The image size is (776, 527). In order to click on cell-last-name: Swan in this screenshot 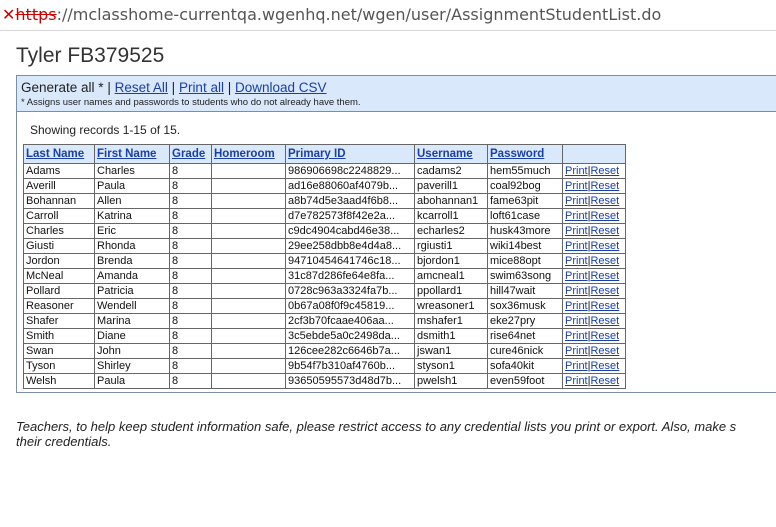, I will do `click(59, 351)`.